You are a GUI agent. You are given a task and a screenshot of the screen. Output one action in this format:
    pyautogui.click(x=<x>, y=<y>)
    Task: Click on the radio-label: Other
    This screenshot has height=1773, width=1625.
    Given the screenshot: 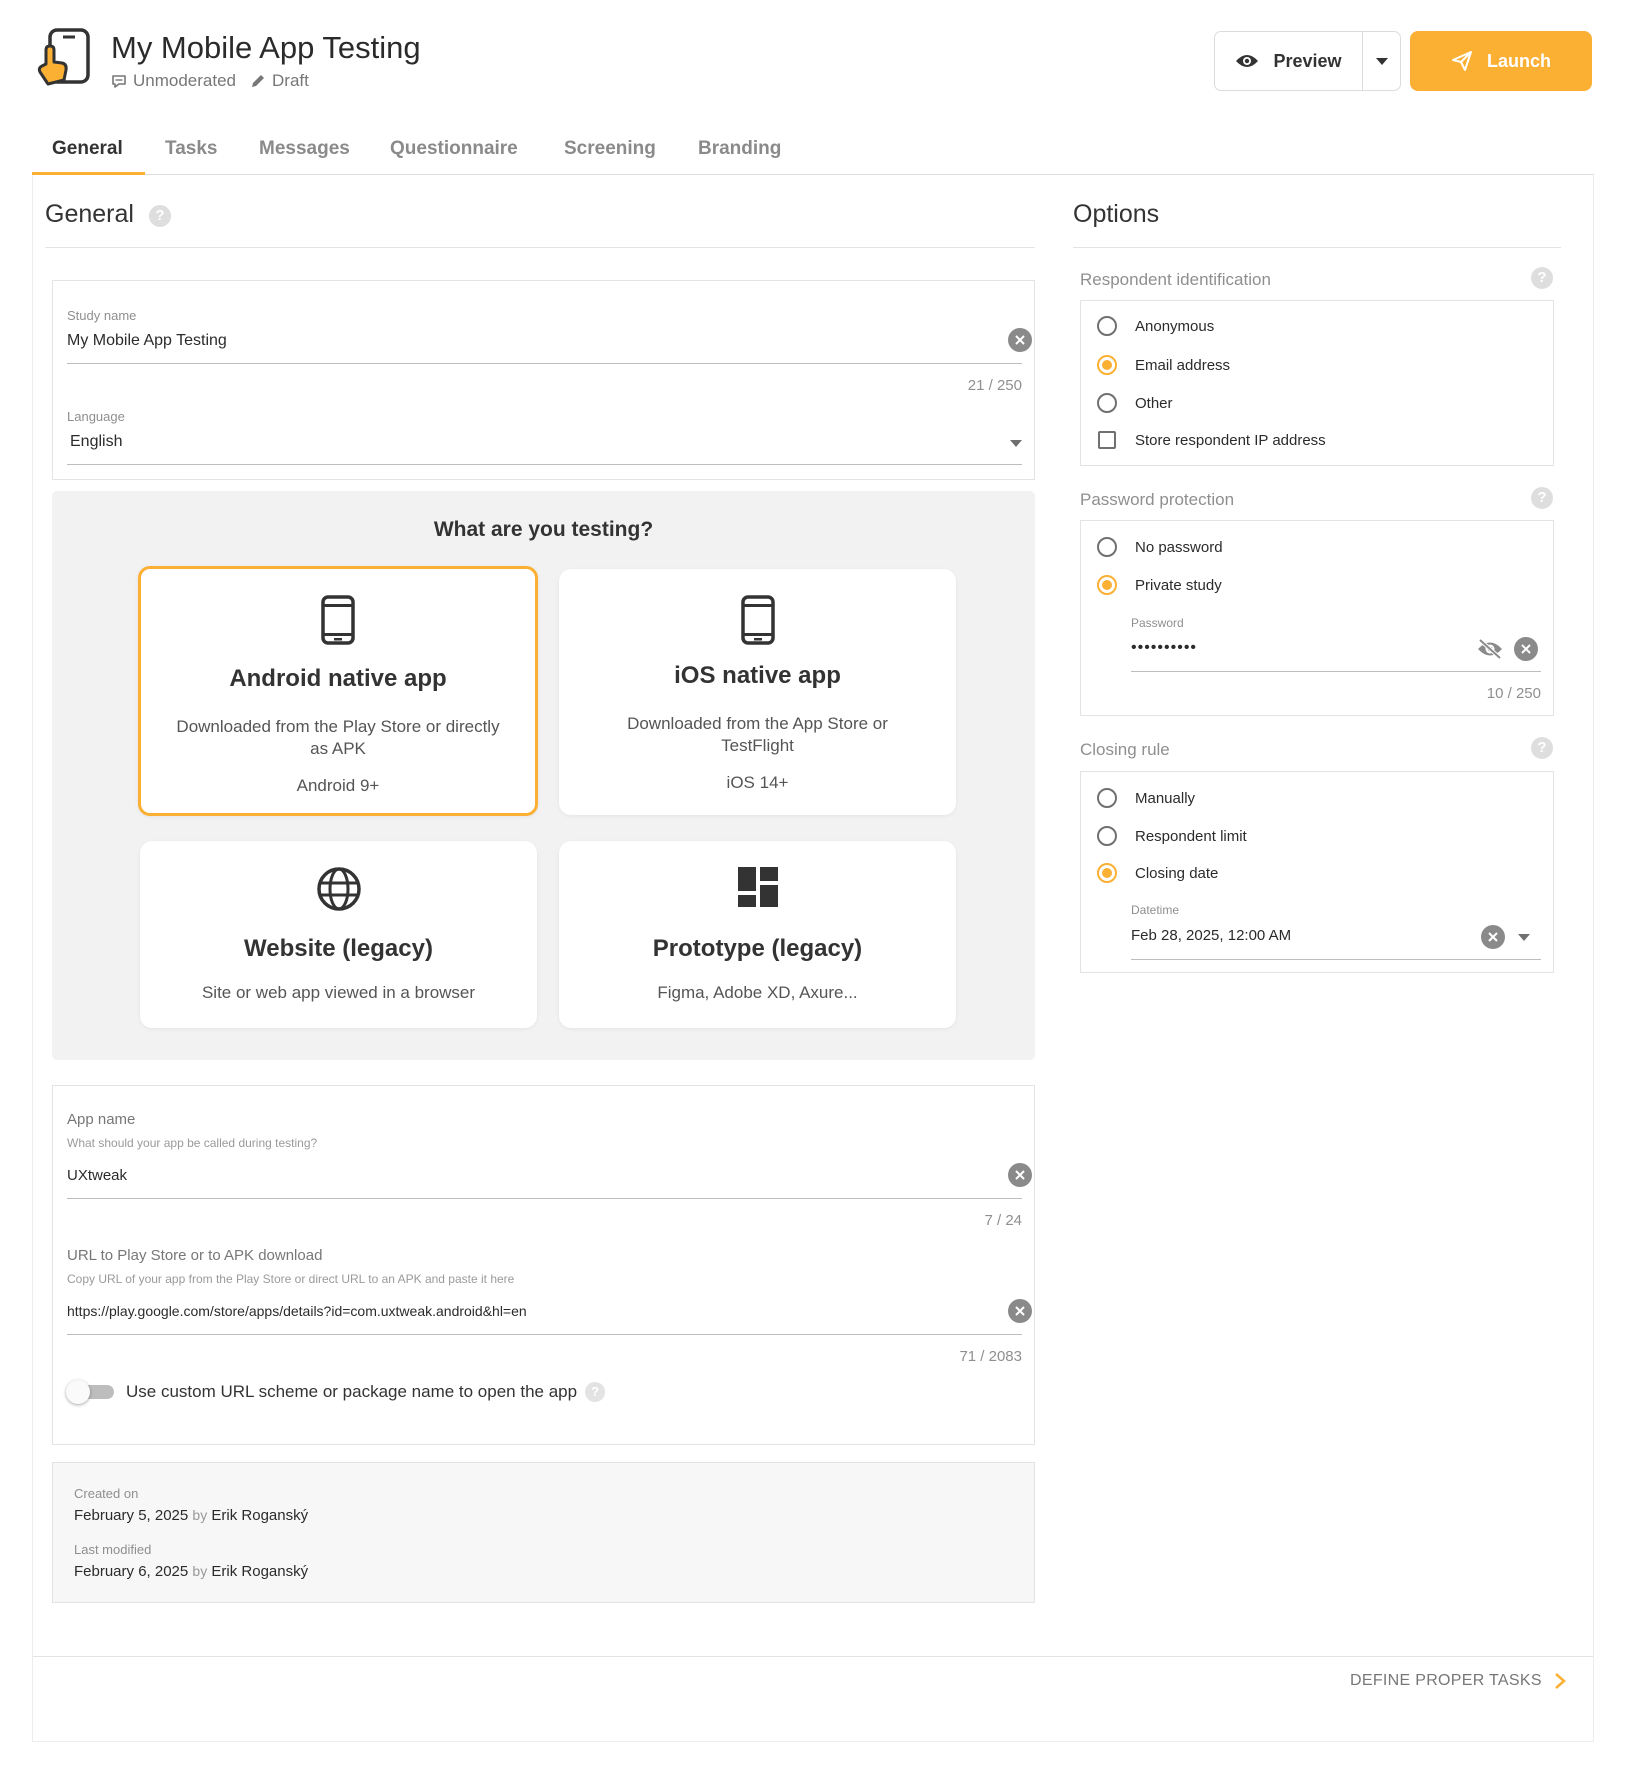 What is the action you would take?
    pyautogui.click(x=1154, y=403)
    